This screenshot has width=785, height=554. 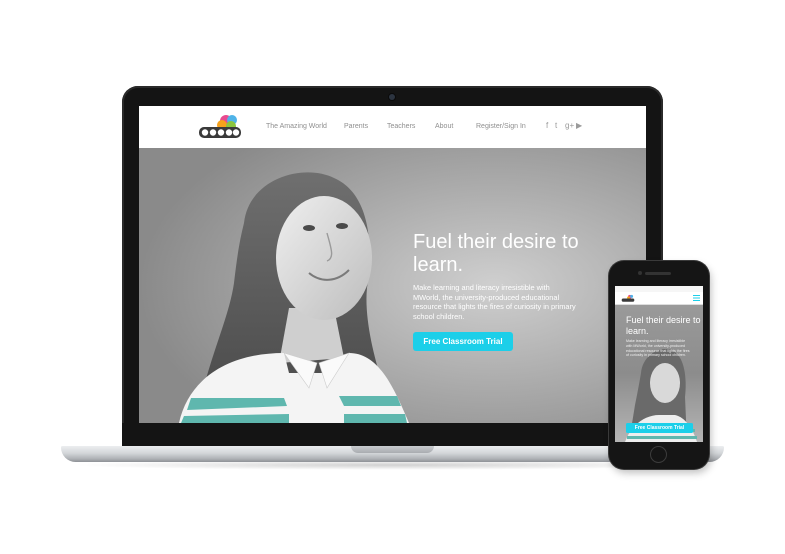 I want to click on phone-speaker, so click(x=658, y=273).